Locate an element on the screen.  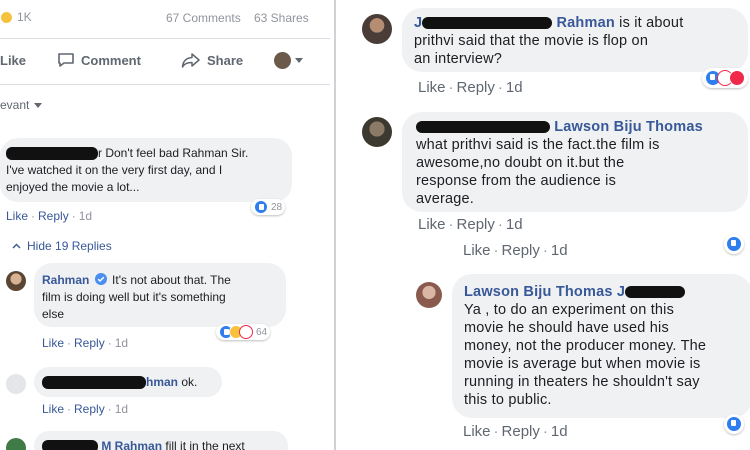
comment-line: is it about is located at coordinates (651, 23).